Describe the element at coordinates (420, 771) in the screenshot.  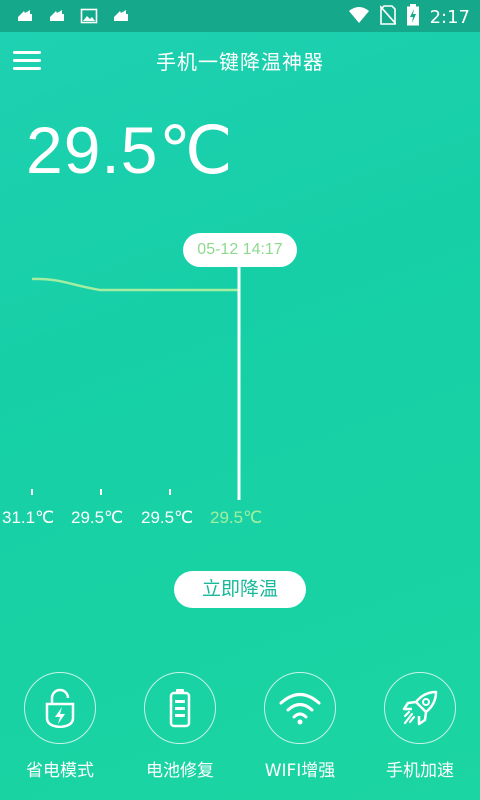
I see `tool-label: 手机加速` at that location.